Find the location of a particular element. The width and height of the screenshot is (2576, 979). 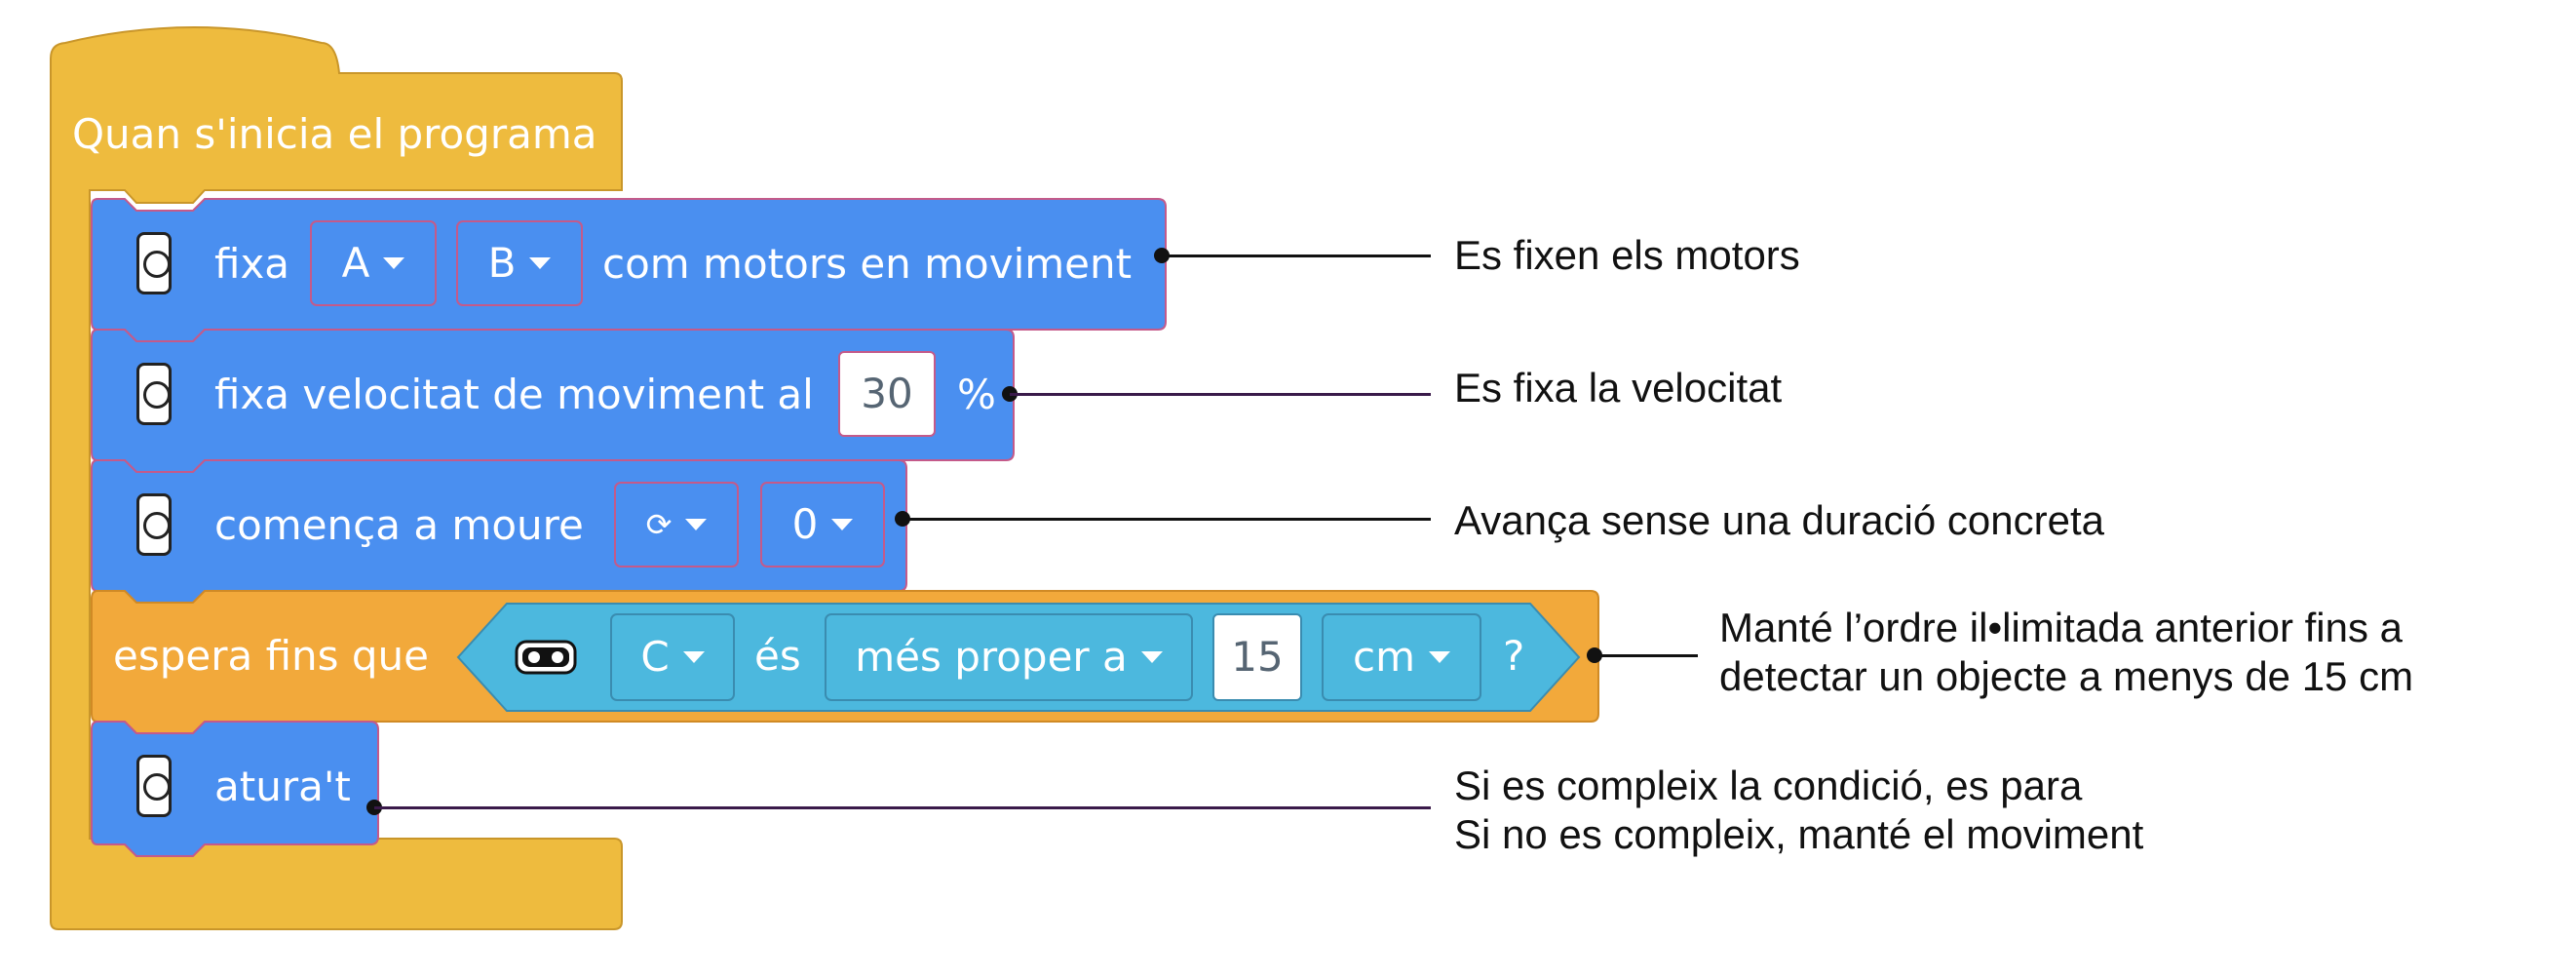

port-a-value: A is located at coordinates (355, 263).